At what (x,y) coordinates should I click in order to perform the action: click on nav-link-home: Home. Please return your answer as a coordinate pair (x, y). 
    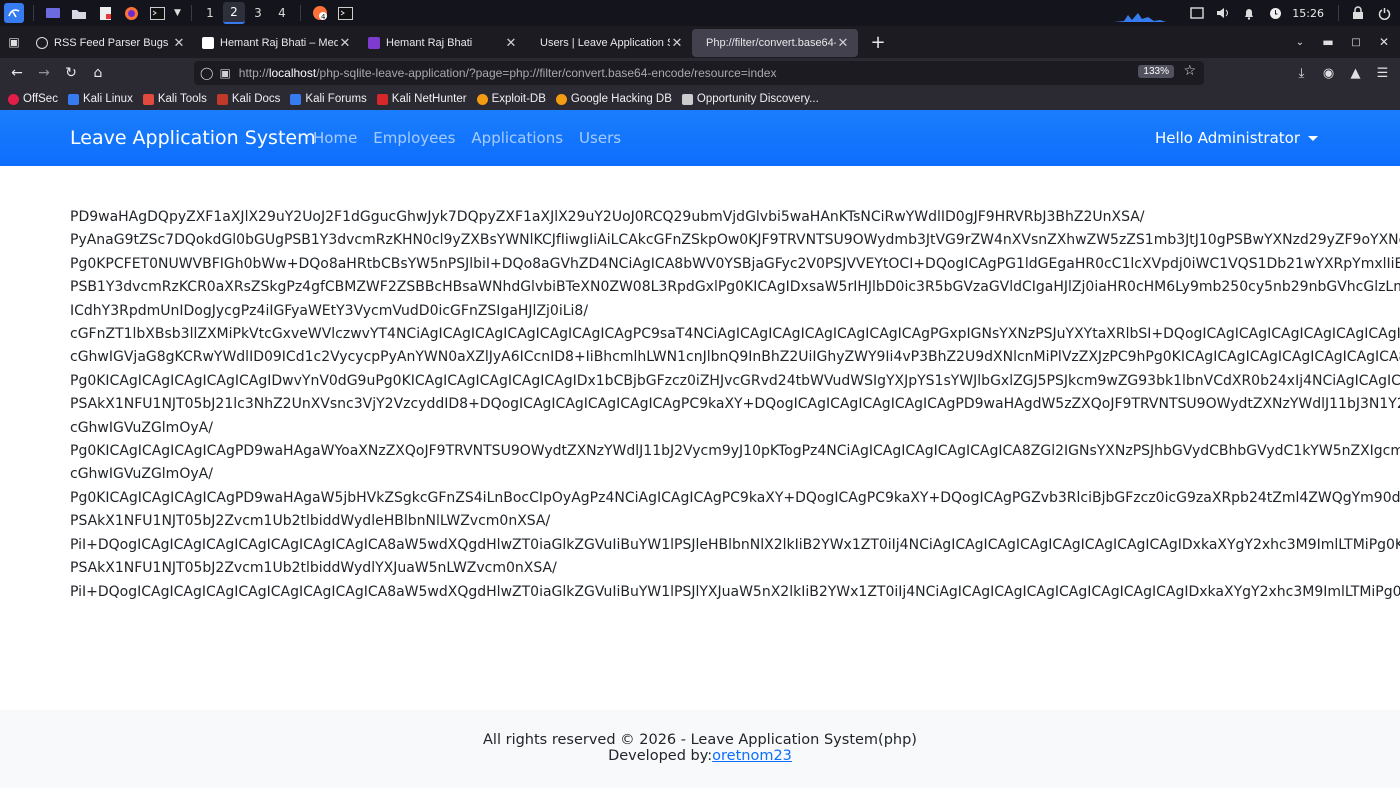
    Looking at the image, I should click on (335, 138).